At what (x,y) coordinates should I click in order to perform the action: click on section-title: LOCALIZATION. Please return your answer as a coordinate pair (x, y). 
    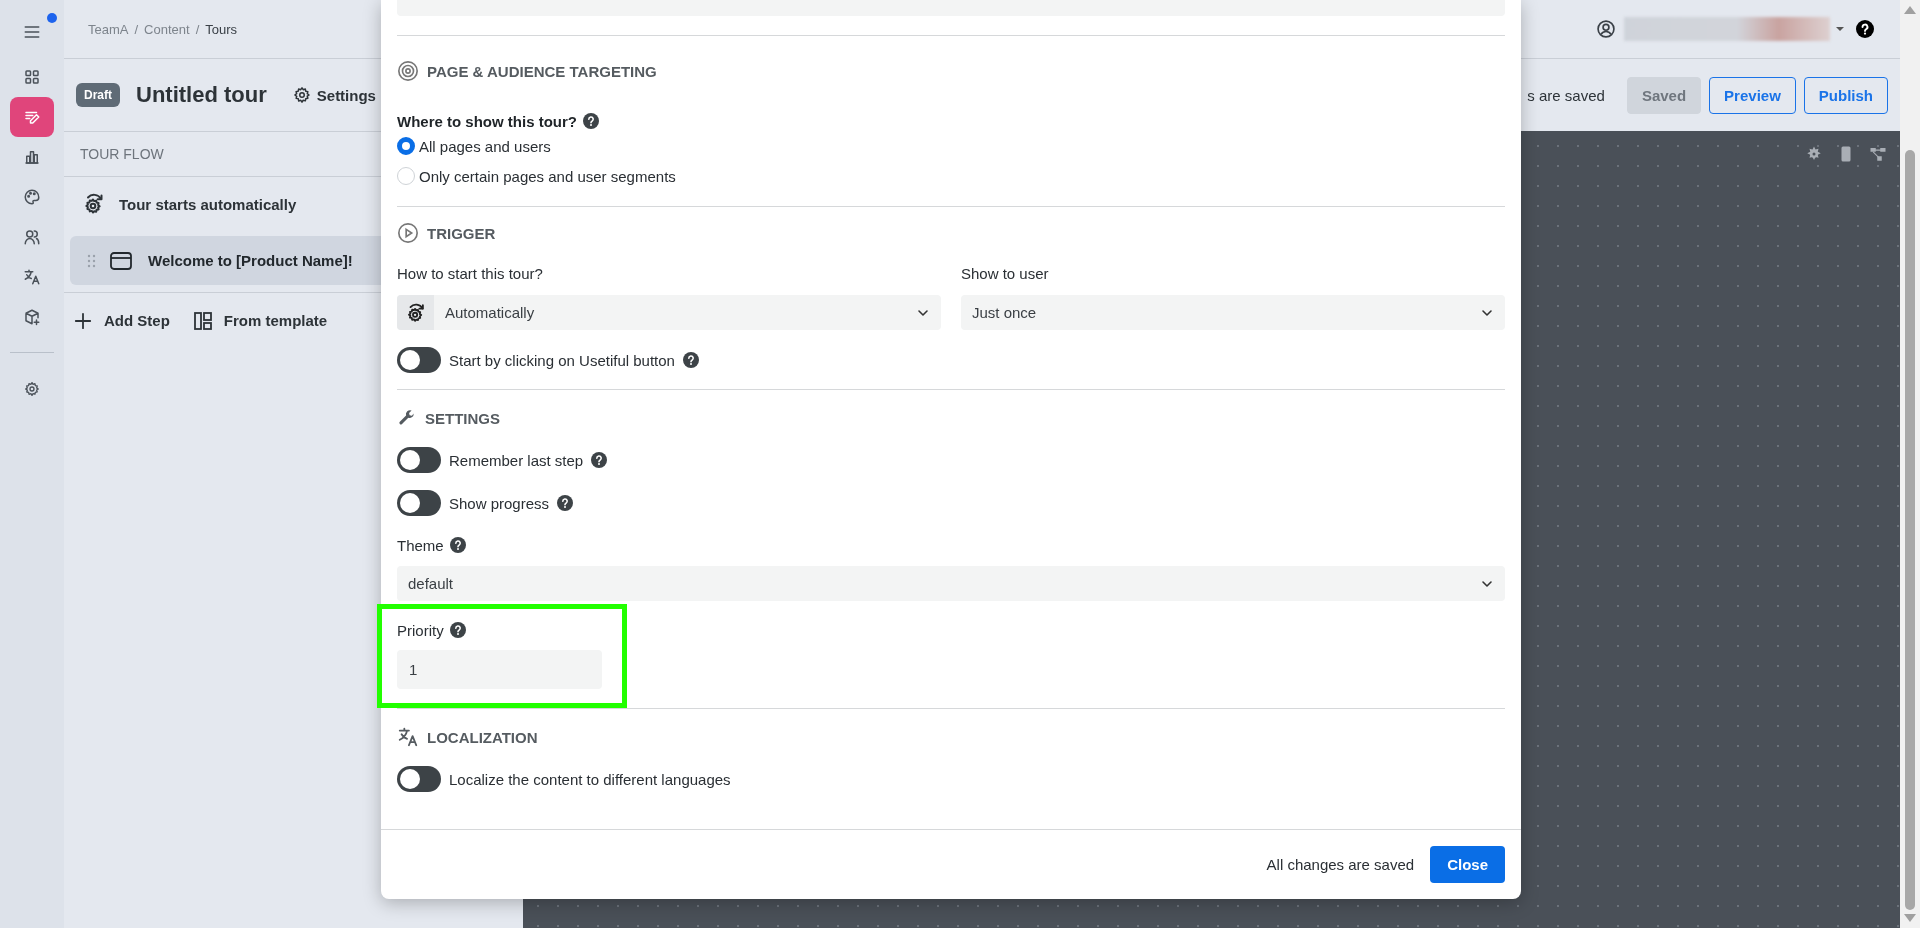
    Looking at the image, I should click on (482, 737).